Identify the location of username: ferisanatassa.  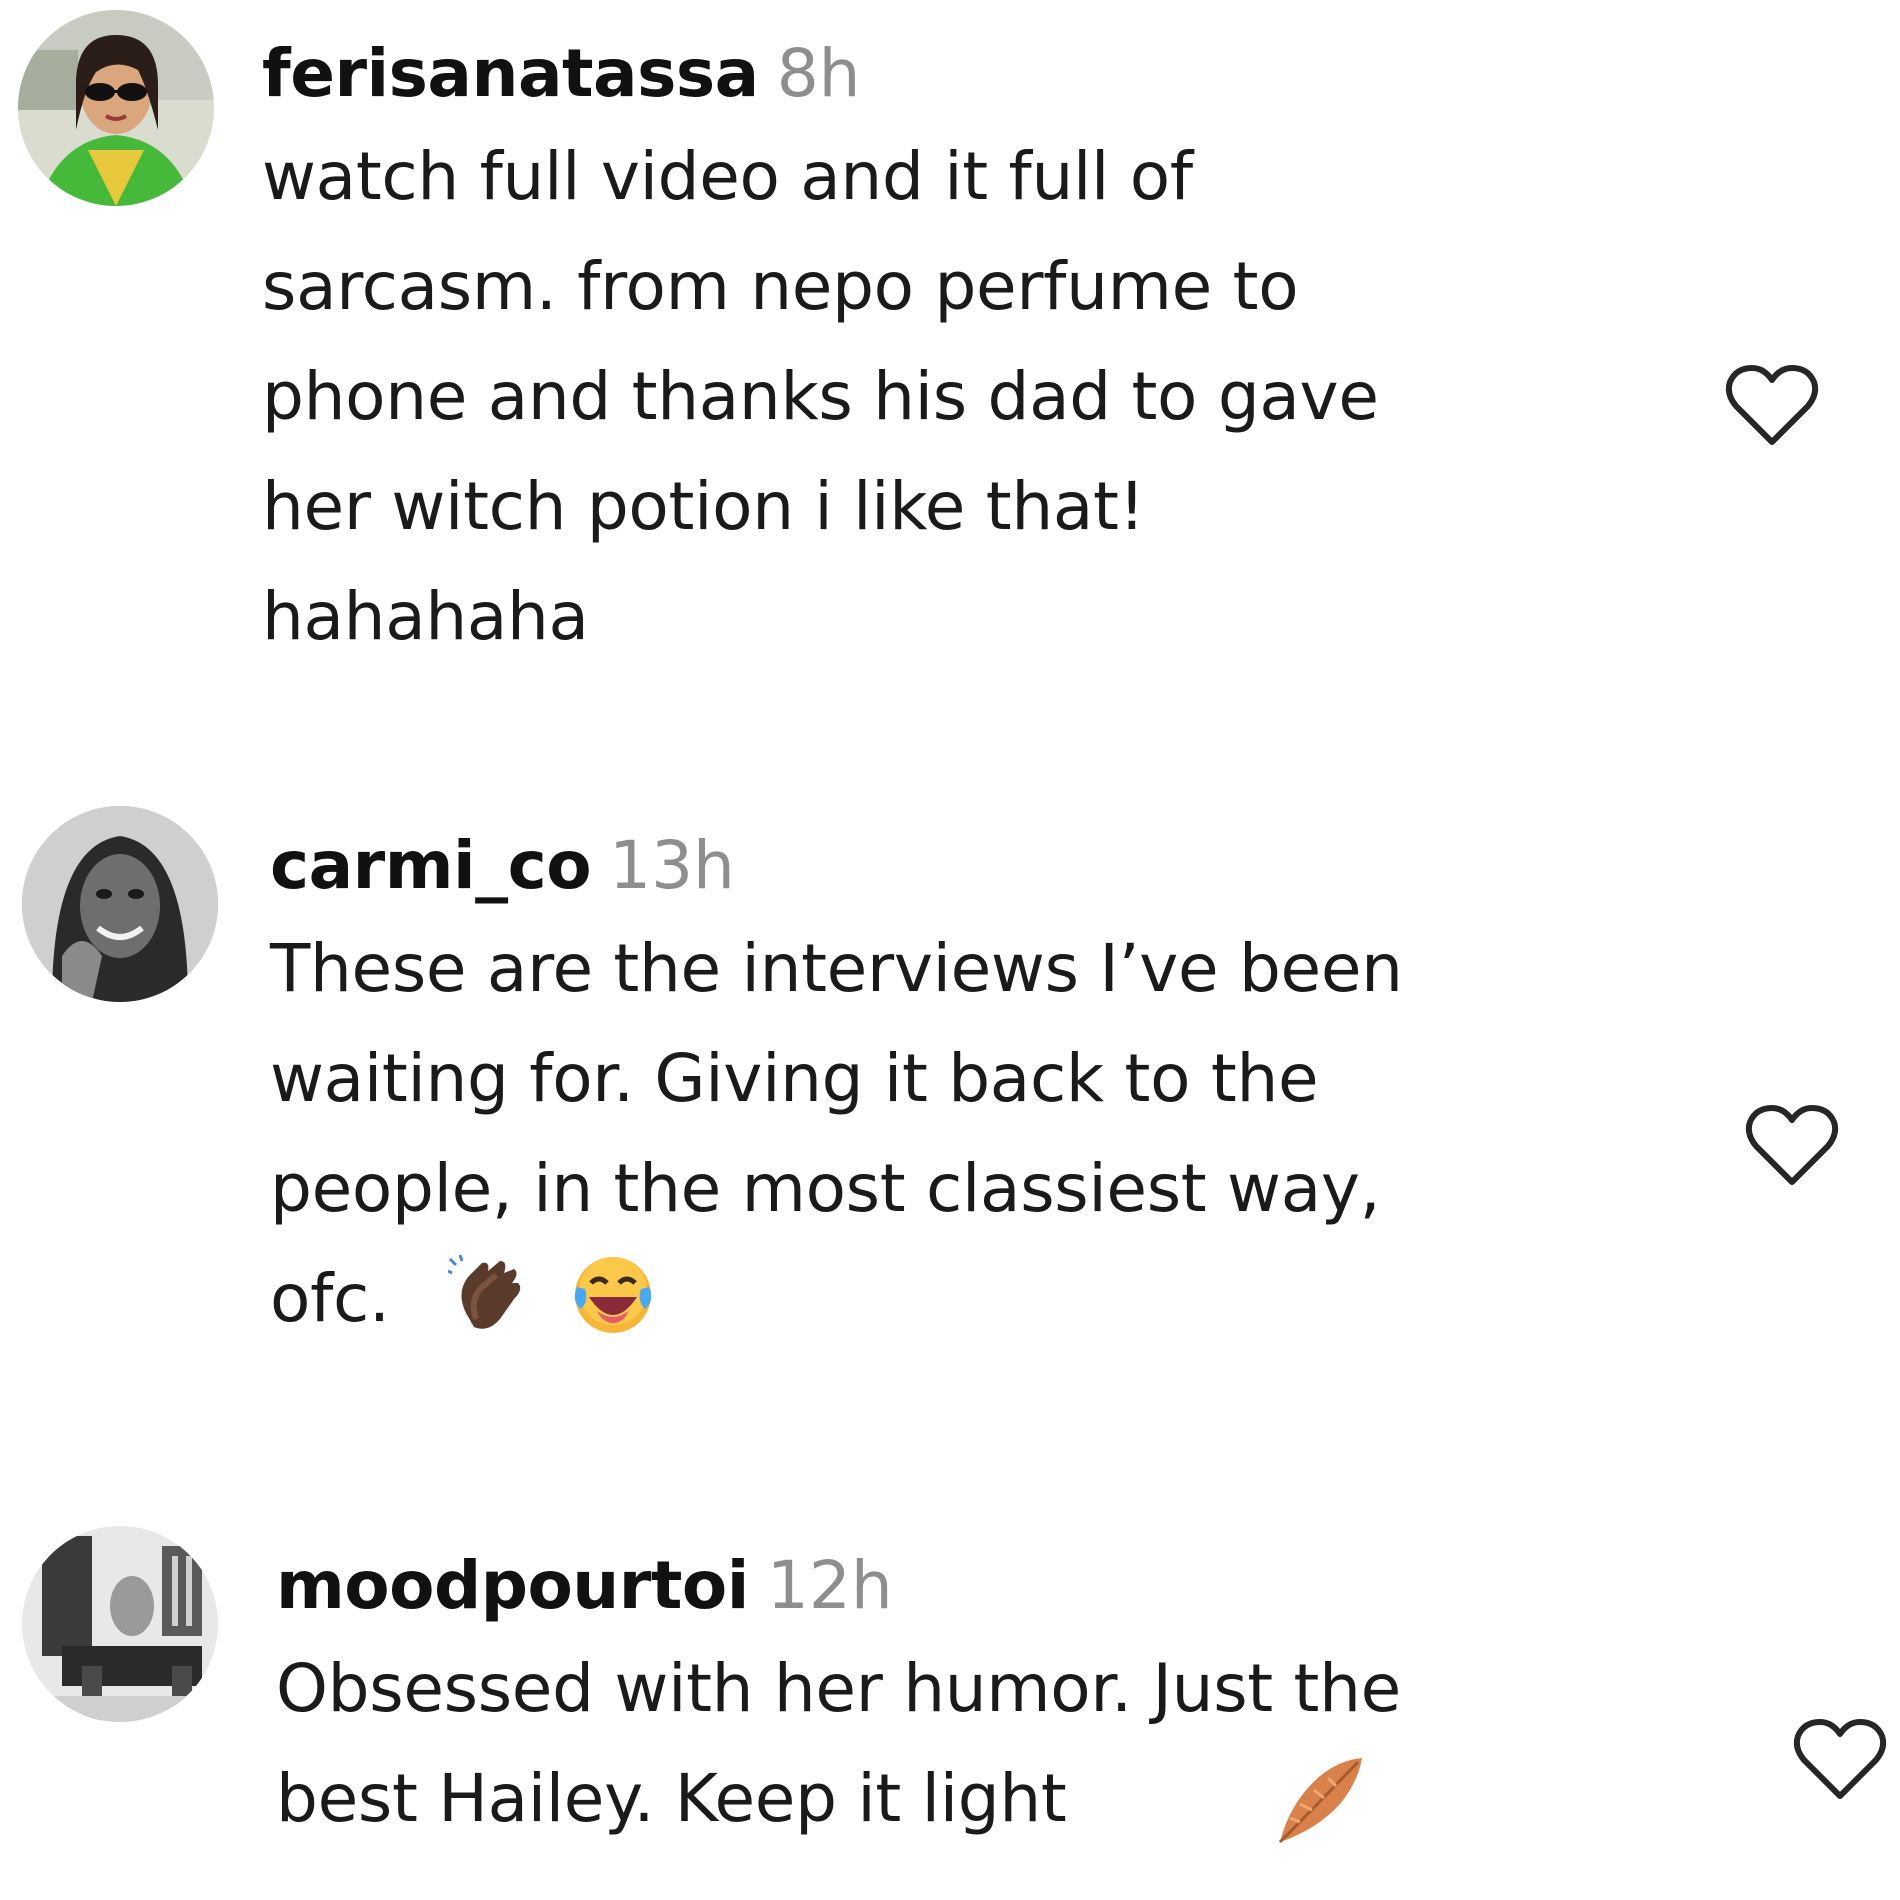
(510, 73).